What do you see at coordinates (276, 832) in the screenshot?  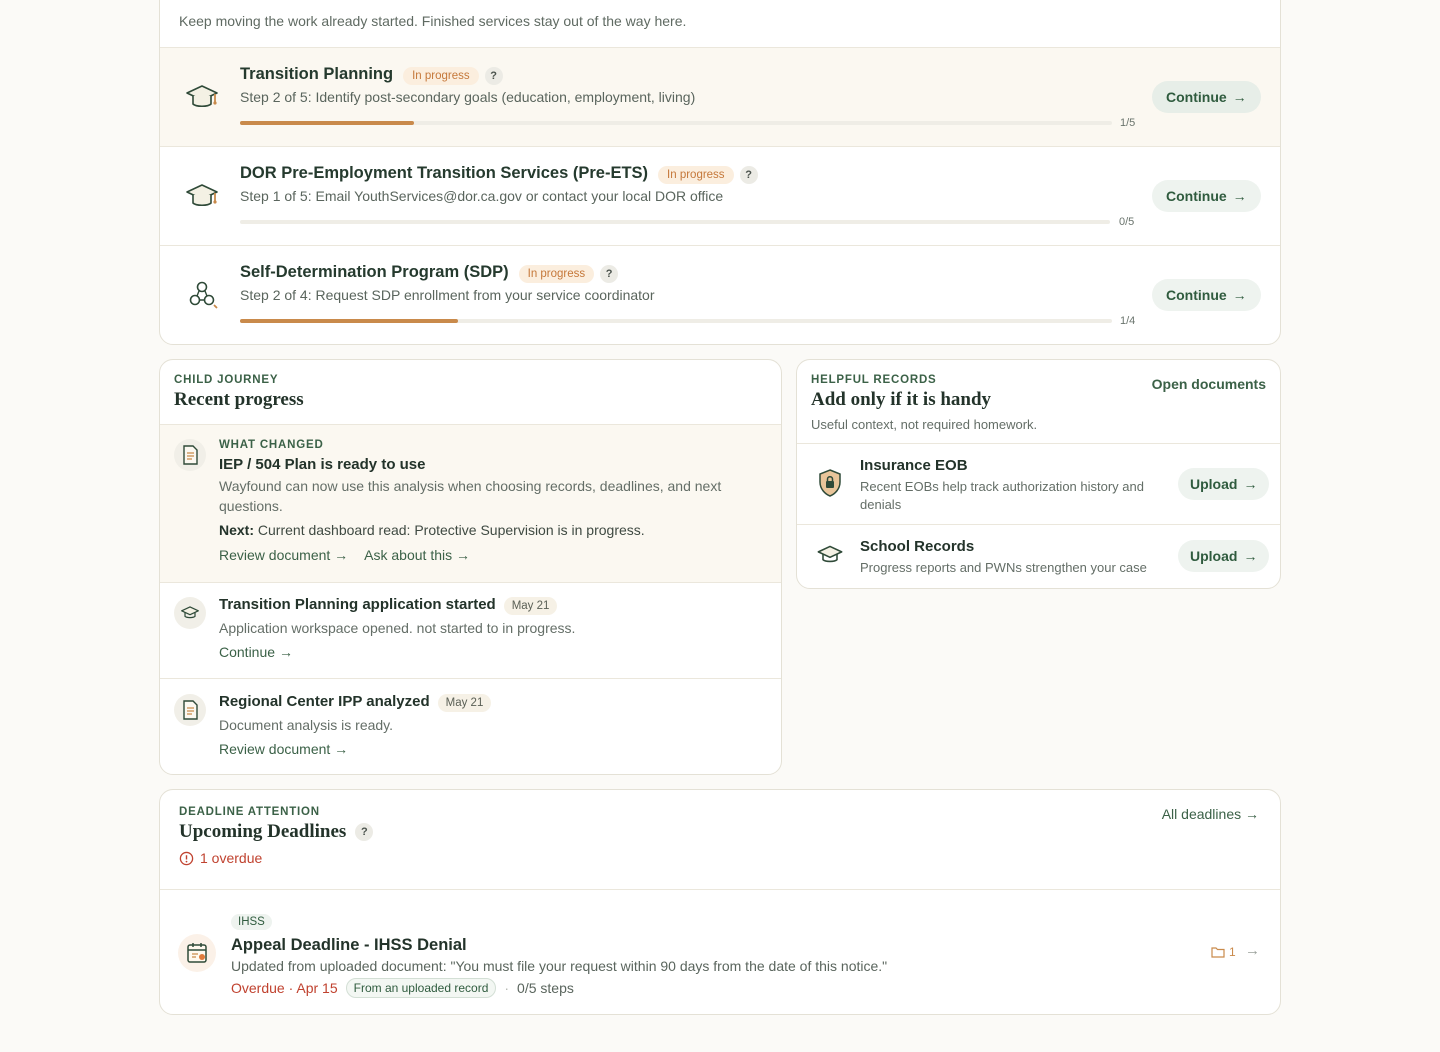 I see `deadlines-title-line: Upcoming Deadlines ?` at bounding box center [276, 832].